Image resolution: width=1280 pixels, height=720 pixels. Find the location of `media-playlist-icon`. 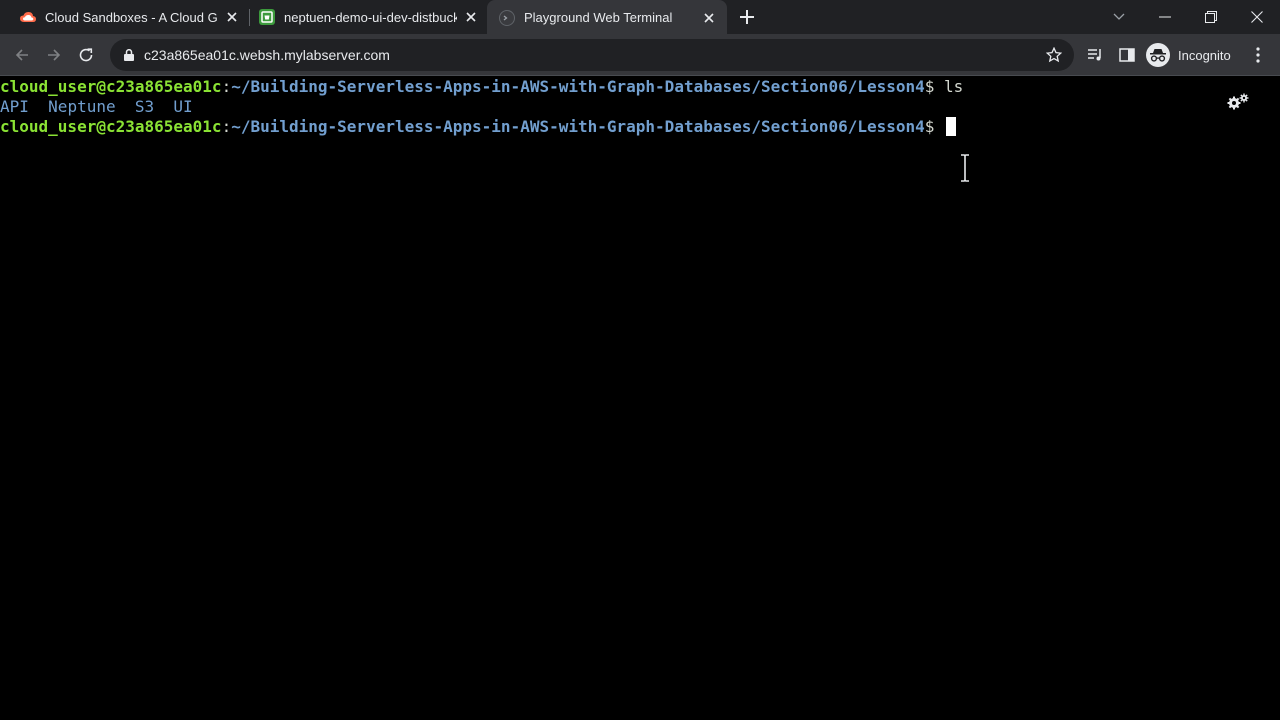

media-playlist-icon is located at coordinates (1094, 55).